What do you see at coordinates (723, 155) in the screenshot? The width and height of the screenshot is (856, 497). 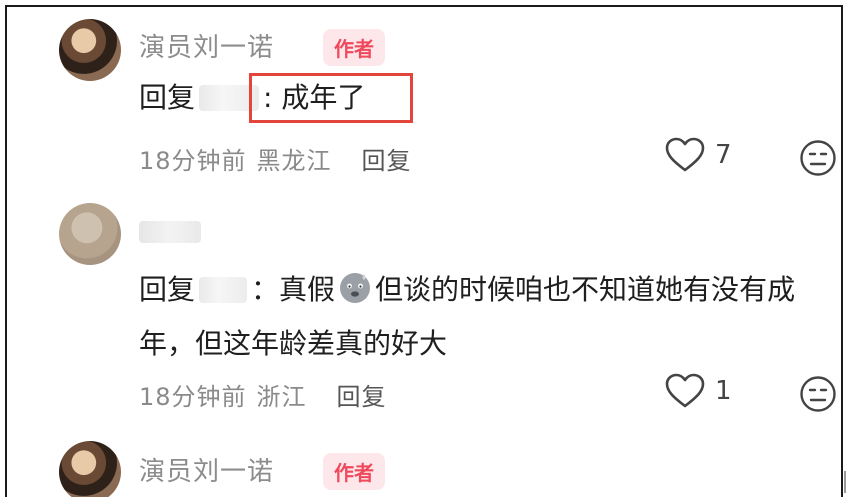 I see `like-count: 7` at bounding box center [723, 155].